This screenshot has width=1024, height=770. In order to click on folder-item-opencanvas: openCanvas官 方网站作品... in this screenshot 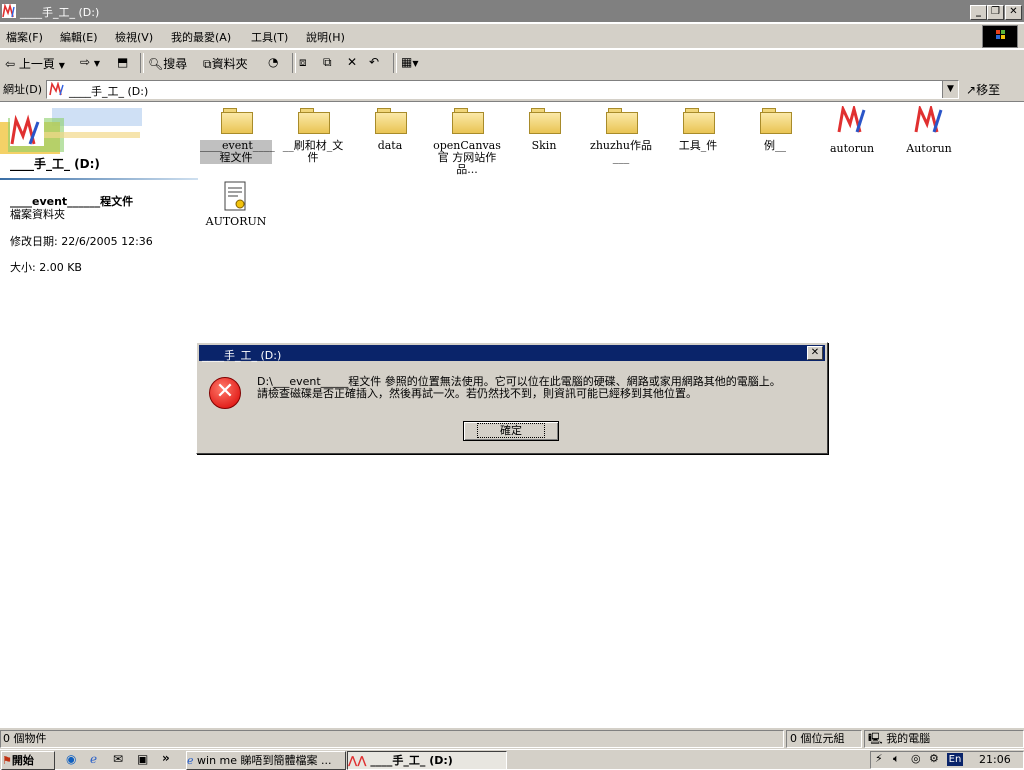, I will do `click(467, 142)`.